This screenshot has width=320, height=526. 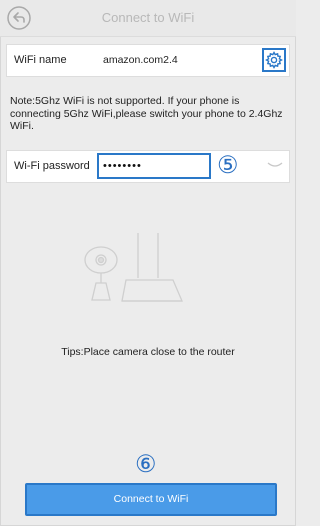 I want to click on wifi-settings-button, so click(x=274, y=60).